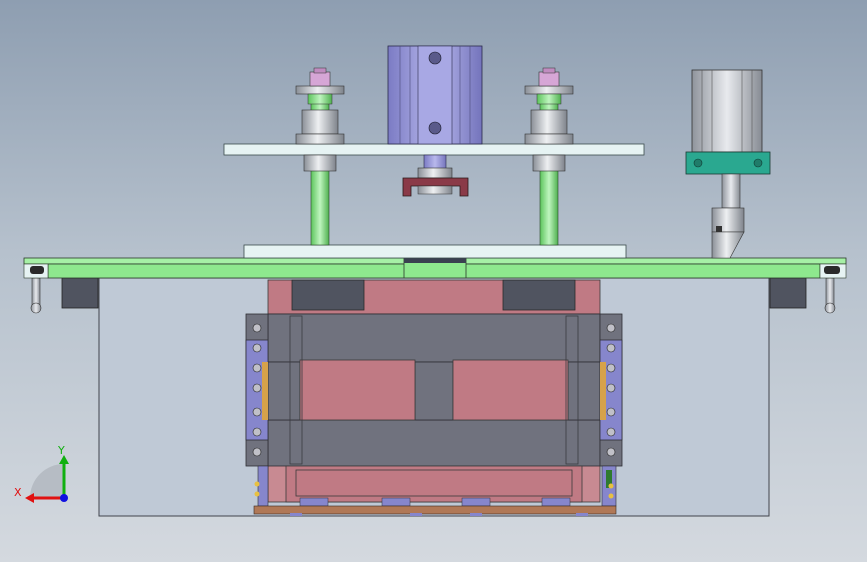 This screenshot has width=867, height=562. Describe the element at coordinates (328, 295) in the screenshot. I see `dark-block-left` at that location.